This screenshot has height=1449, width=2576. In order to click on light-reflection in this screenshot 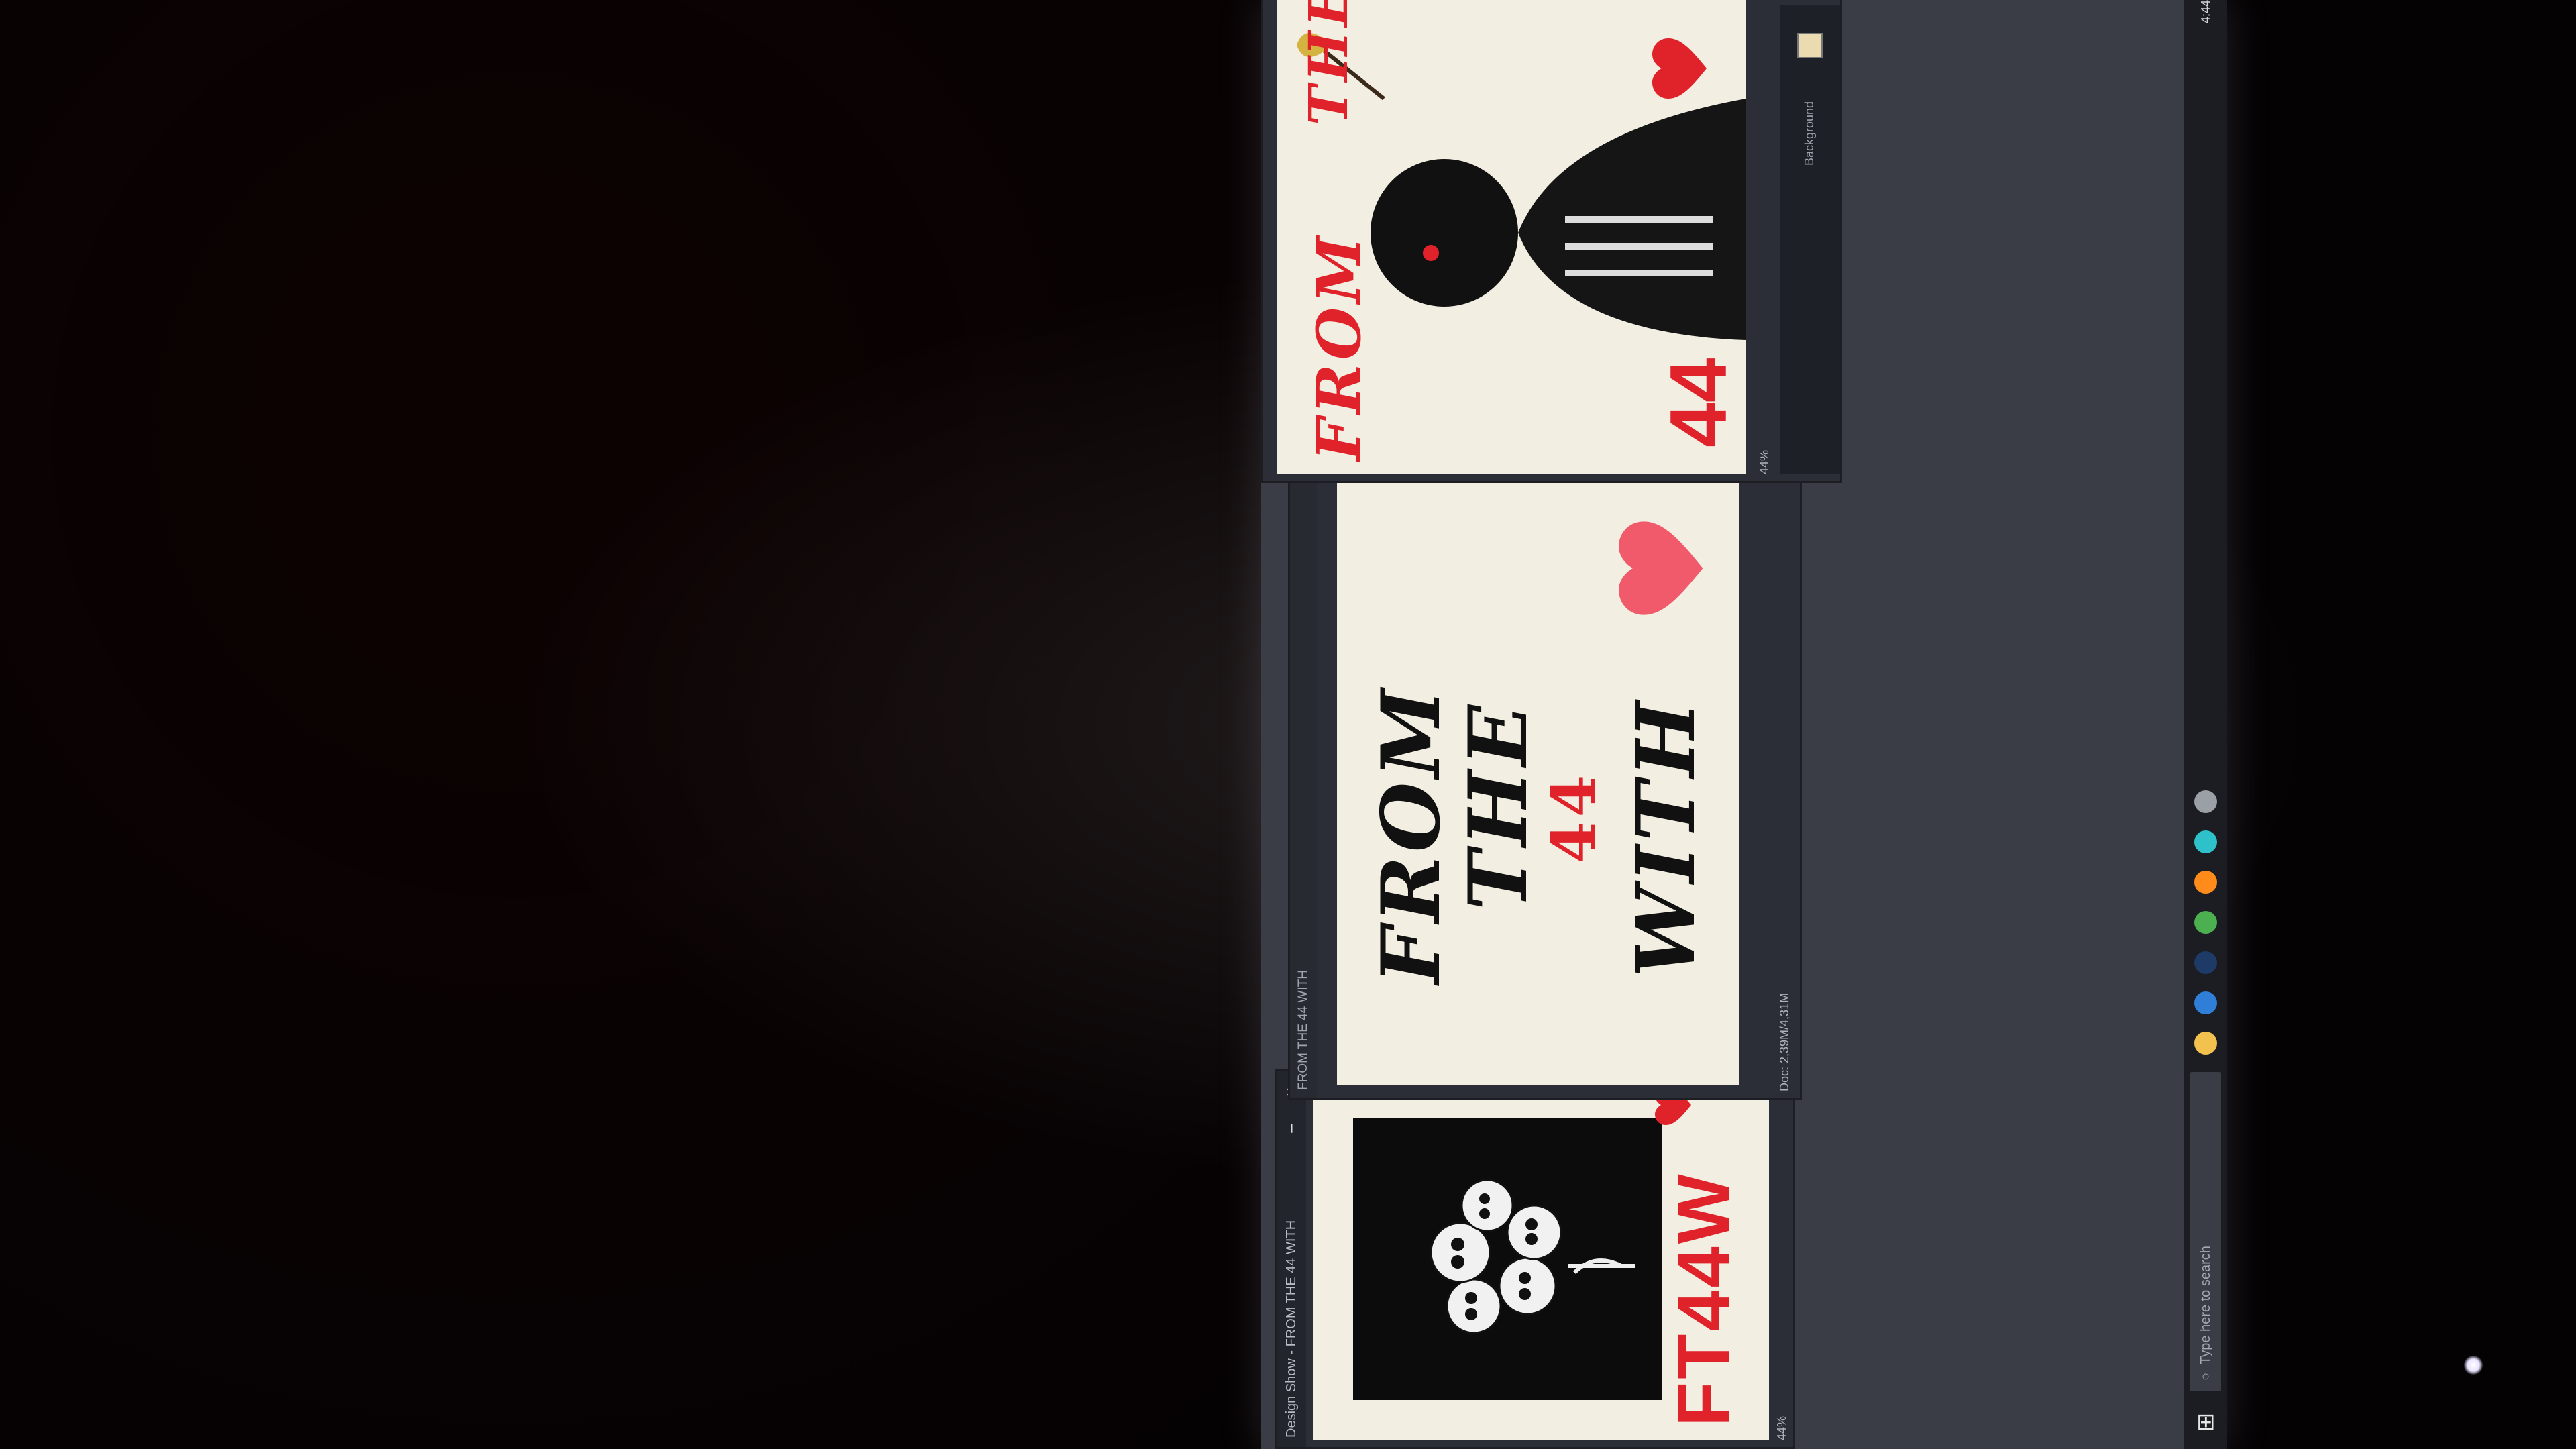, I will do `click(2473, 1365)`.